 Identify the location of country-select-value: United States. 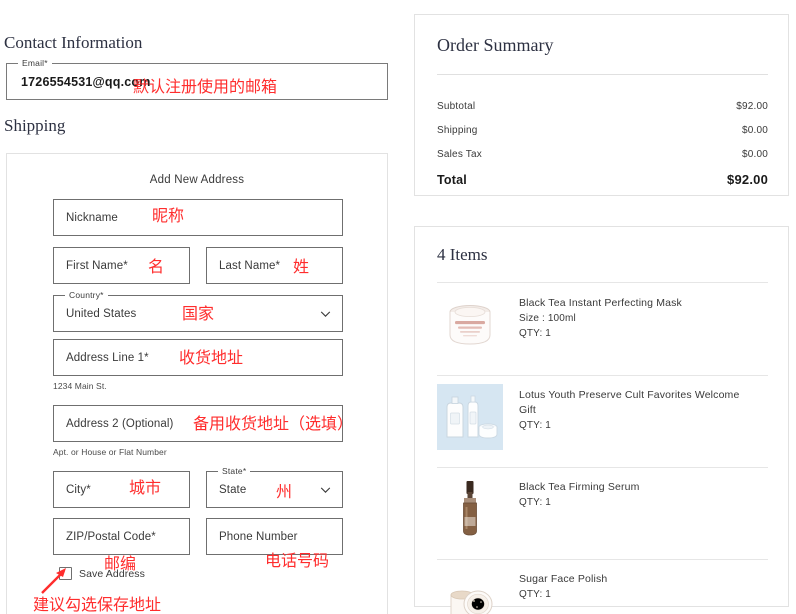
(101, 313).